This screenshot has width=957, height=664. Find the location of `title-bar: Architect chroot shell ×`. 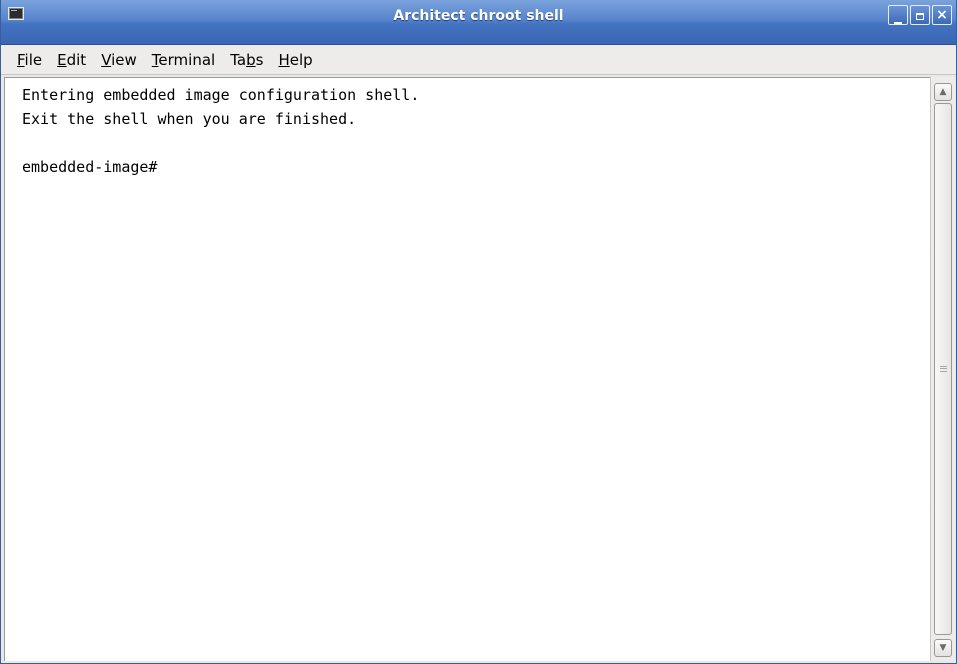

title-bar: Architect chroot shell × is located at coordinates (478, 22).